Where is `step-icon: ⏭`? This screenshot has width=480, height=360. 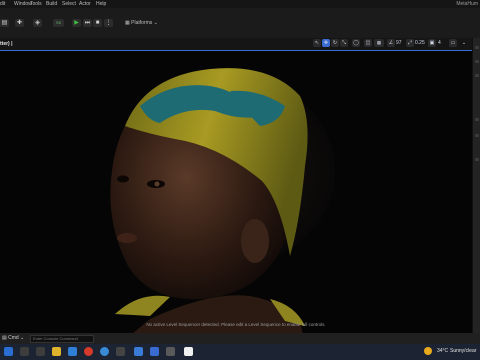 step-icon: ⏭ is located at coordinates (87, 23).